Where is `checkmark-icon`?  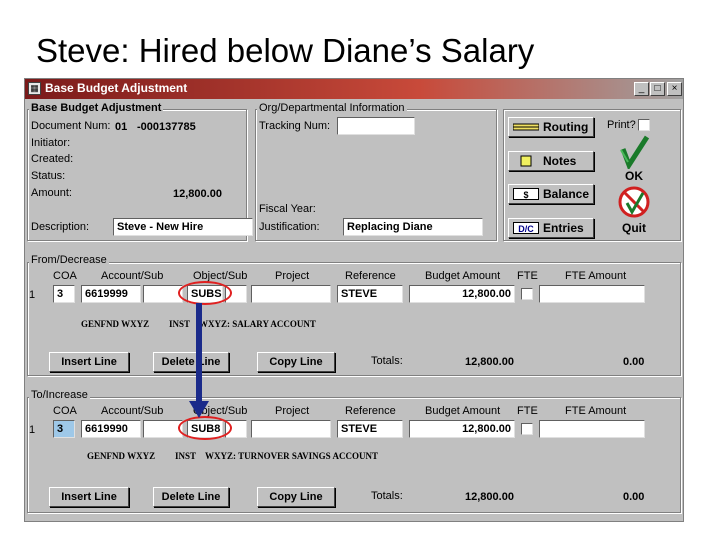
checkmark-icon is located at coordinates (635, 153).